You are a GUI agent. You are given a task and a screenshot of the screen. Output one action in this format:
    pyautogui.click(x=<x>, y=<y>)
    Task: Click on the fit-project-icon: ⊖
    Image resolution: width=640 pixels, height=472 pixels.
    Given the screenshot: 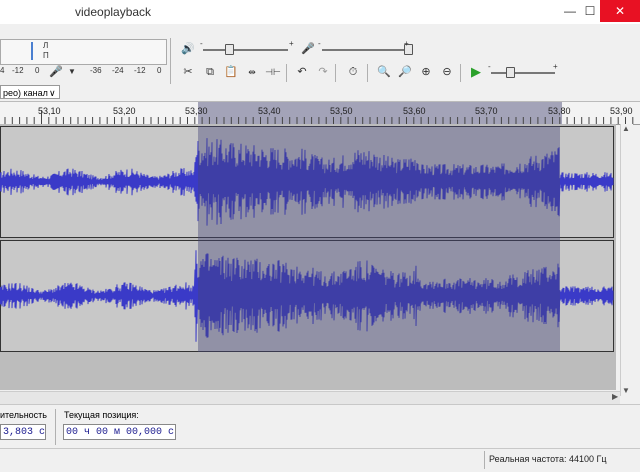 What is the action you would take?
    pyautogui.click(x=447, y=72)
    